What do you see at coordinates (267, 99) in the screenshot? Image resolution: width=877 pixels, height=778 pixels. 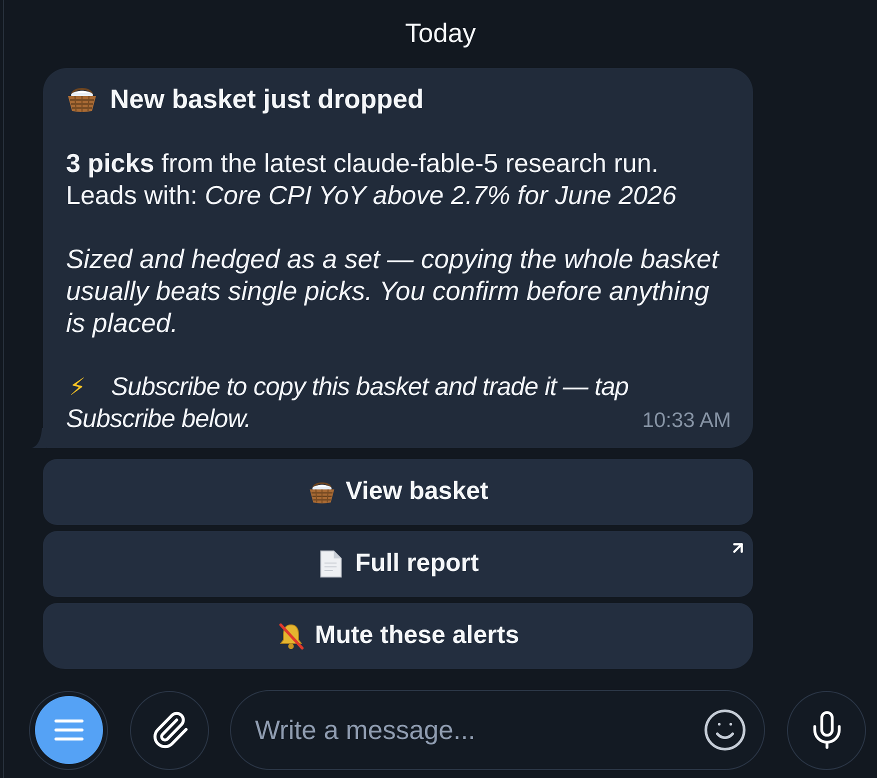 I see `message-title: New basket just dropped` at bounding box center [267, 99].